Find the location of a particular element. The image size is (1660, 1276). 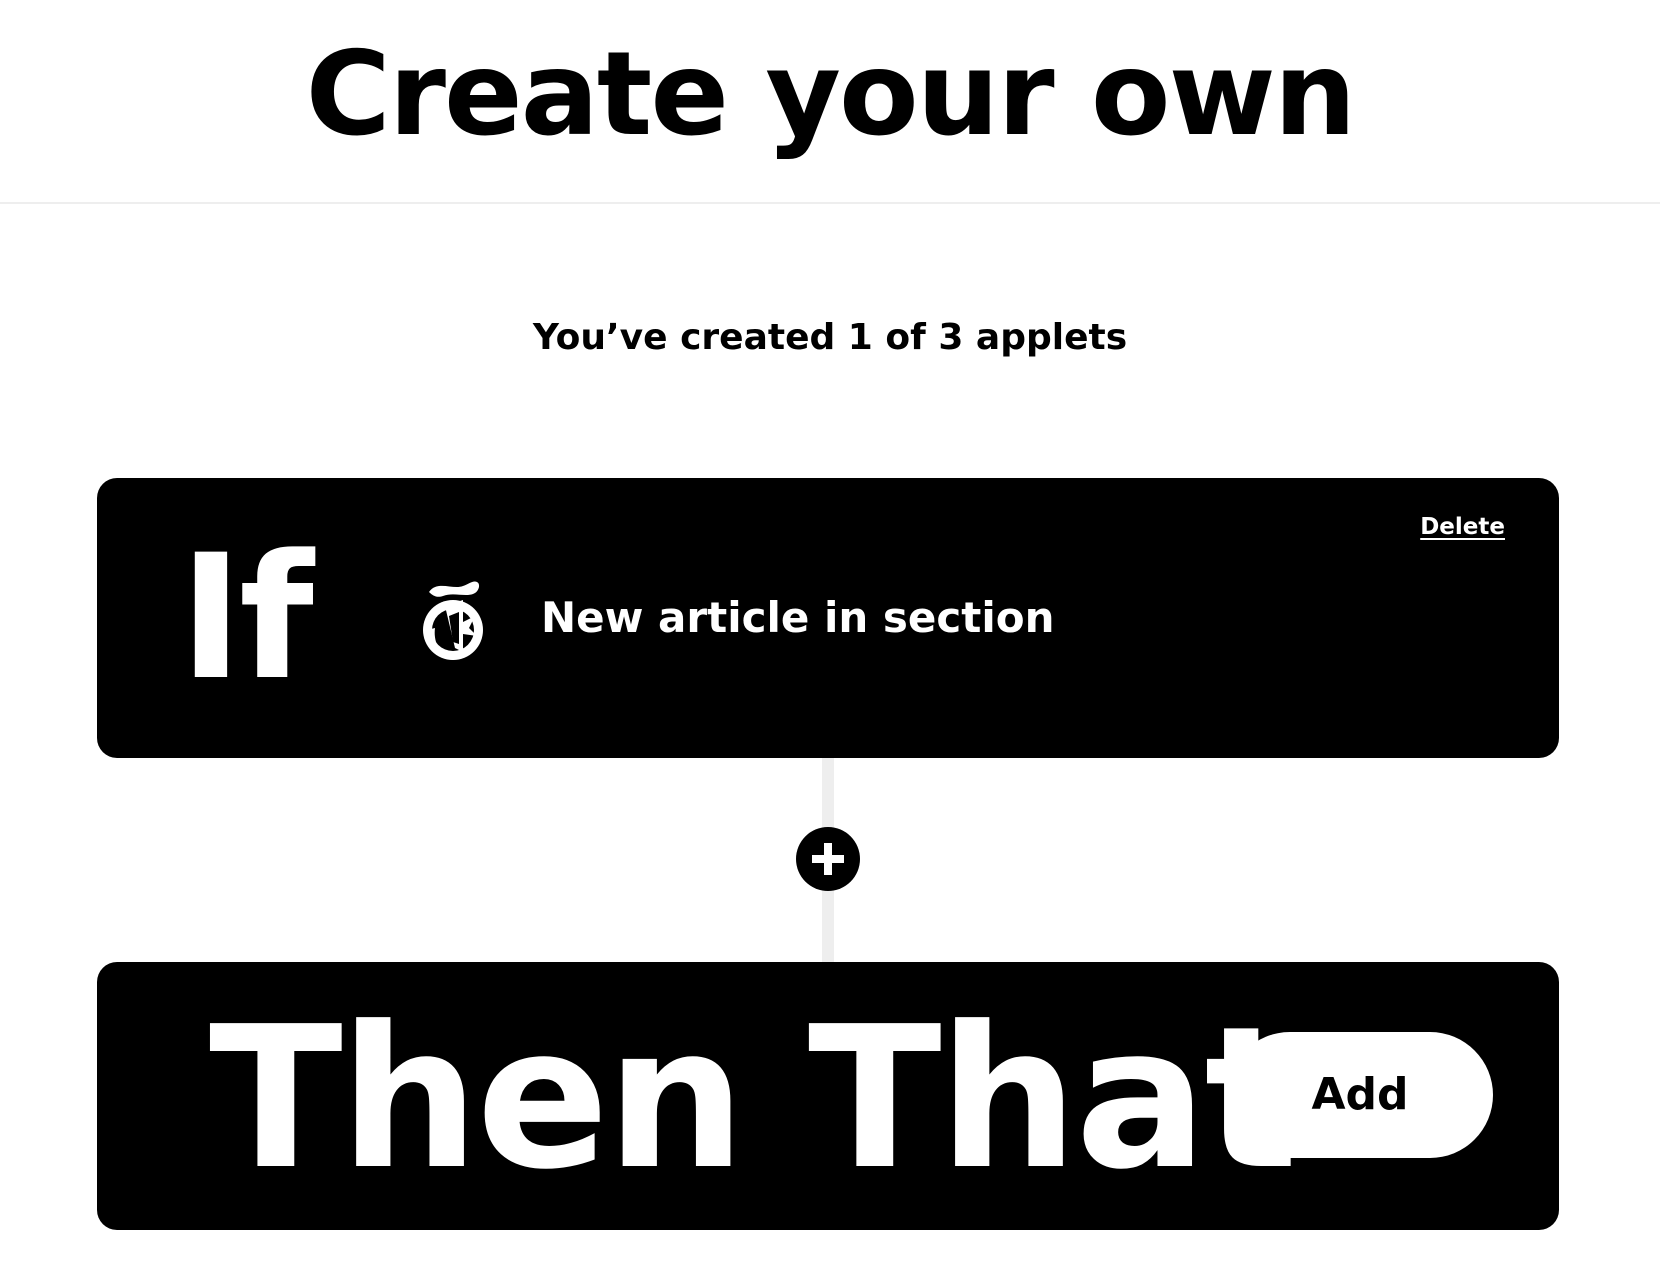

if-keyword: If is located at coordinates (246, 617).